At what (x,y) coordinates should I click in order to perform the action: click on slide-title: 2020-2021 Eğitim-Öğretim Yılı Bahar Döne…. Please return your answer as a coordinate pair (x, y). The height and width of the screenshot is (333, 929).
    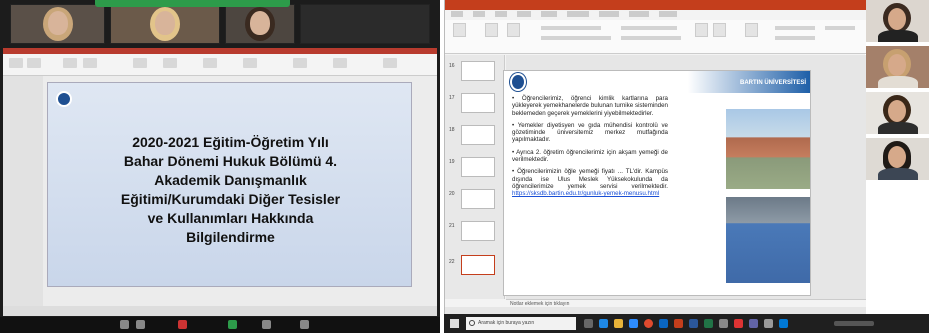
    Looking at the image, I should click on (230, 189).